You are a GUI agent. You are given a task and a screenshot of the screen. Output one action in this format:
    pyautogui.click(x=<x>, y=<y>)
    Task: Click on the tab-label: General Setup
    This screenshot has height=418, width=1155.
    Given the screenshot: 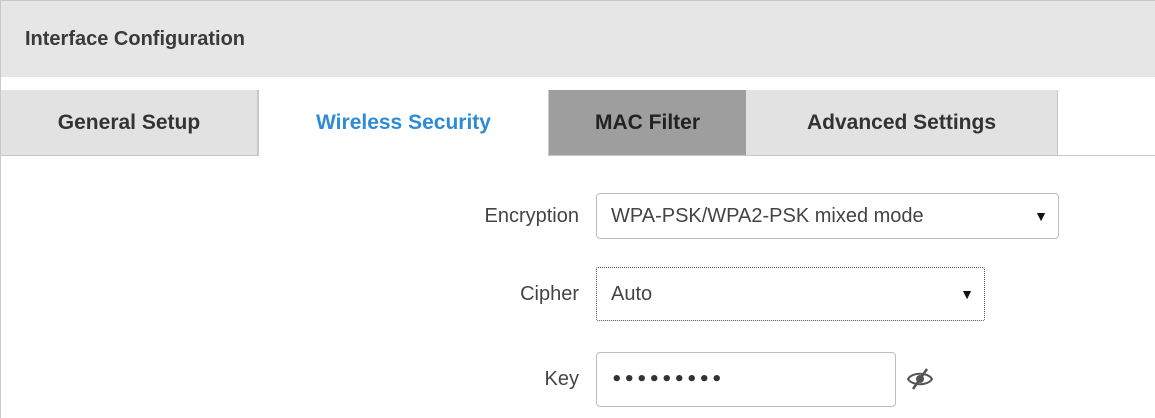 What is the action you would take?
    pyautogui.click(x=129, y=122)
    